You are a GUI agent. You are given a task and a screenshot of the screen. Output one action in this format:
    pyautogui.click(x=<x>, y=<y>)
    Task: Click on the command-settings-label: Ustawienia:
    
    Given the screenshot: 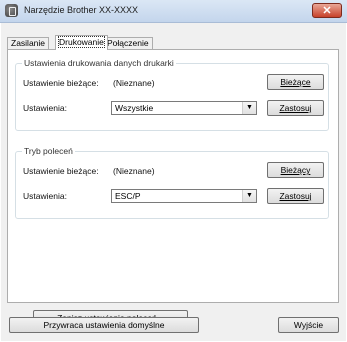 What is the action you would take?
    pyautogui.click(x=45, y=196)
    